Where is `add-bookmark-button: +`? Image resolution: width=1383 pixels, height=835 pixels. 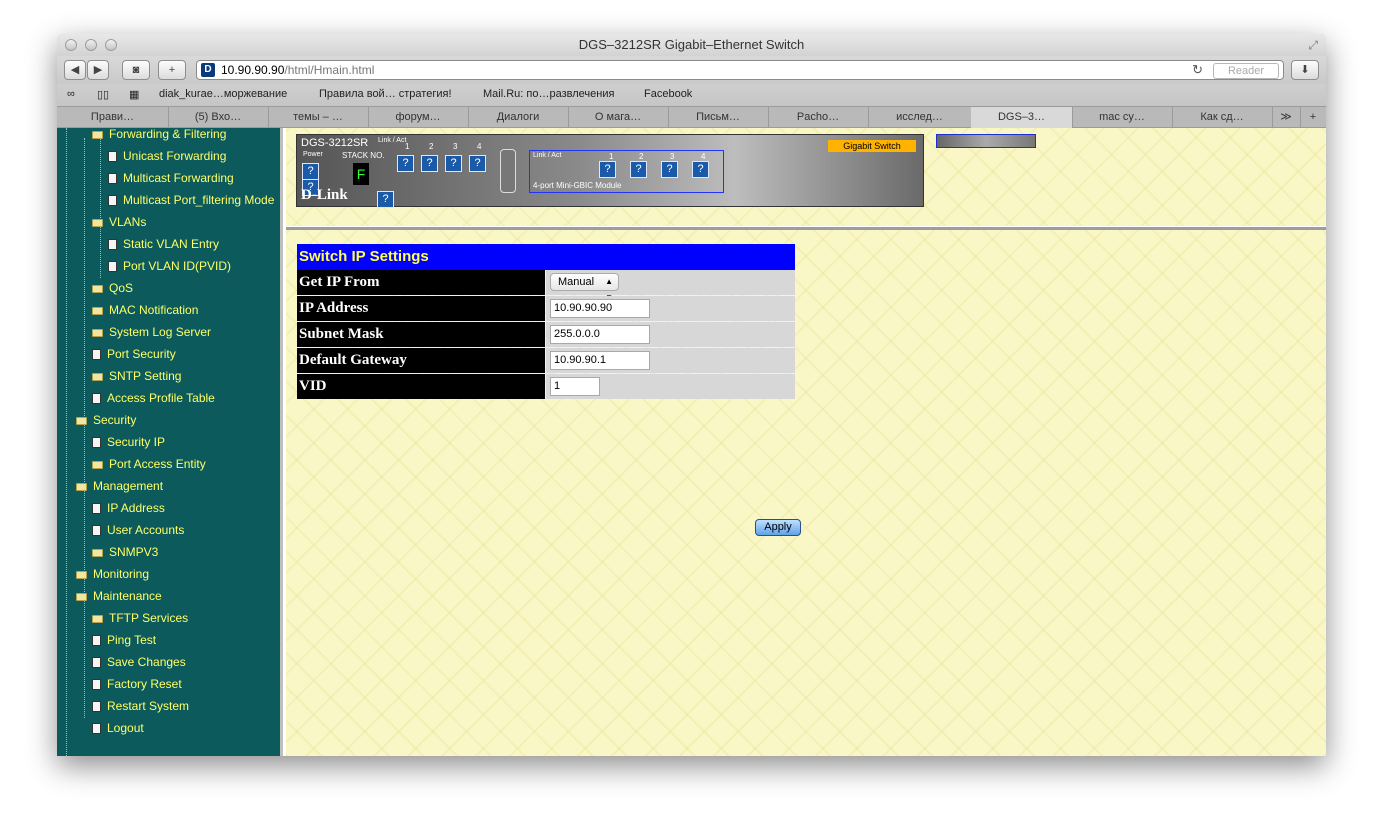 add-bookmark-button: + is located at coordinates (172, 70).